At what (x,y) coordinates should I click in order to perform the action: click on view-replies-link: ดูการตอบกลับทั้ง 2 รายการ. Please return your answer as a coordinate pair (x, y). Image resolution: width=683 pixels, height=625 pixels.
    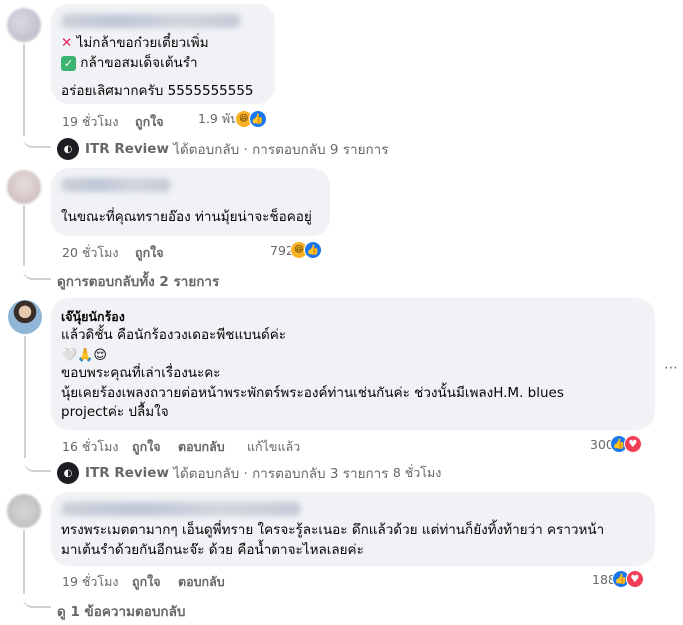
    Looking at the image, I should click on (138, 281).